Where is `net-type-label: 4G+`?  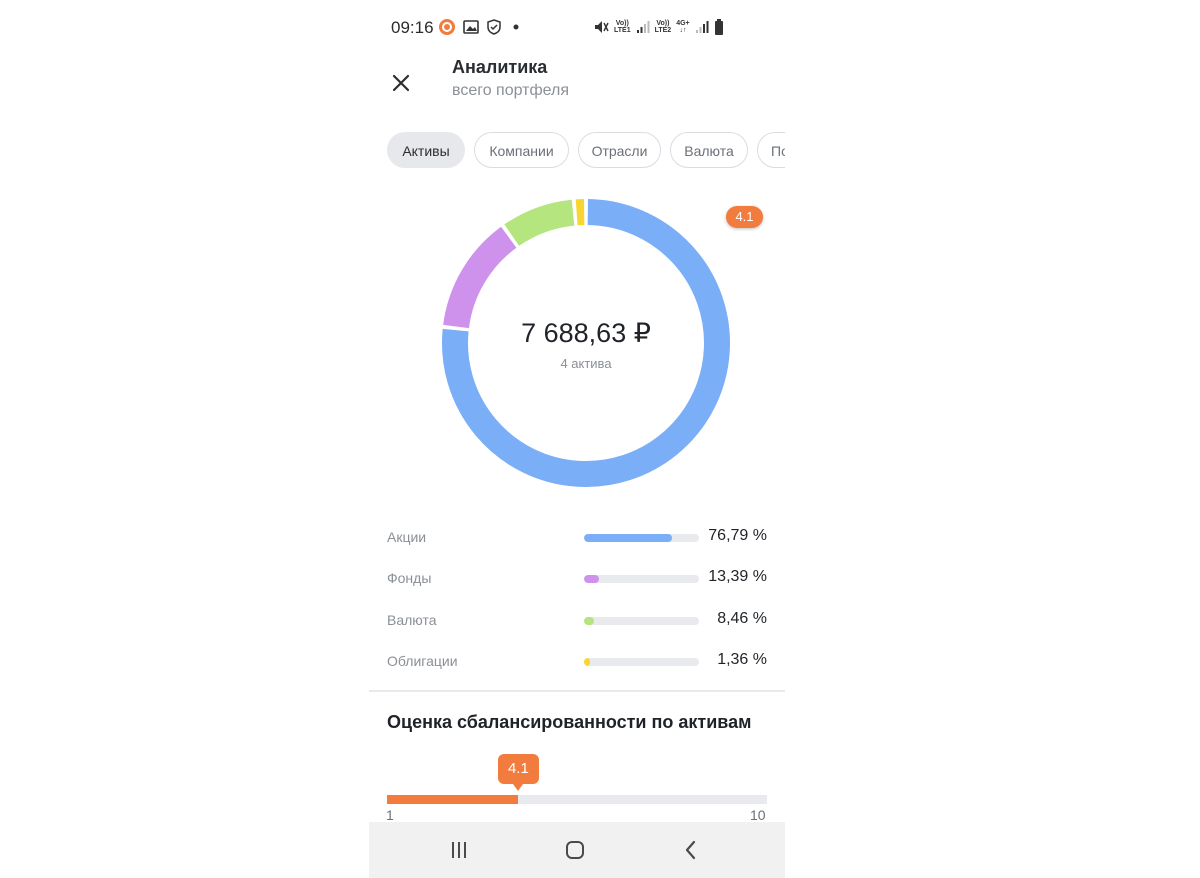
net-type-label: 4G+ is located at coordinates (683, 23).